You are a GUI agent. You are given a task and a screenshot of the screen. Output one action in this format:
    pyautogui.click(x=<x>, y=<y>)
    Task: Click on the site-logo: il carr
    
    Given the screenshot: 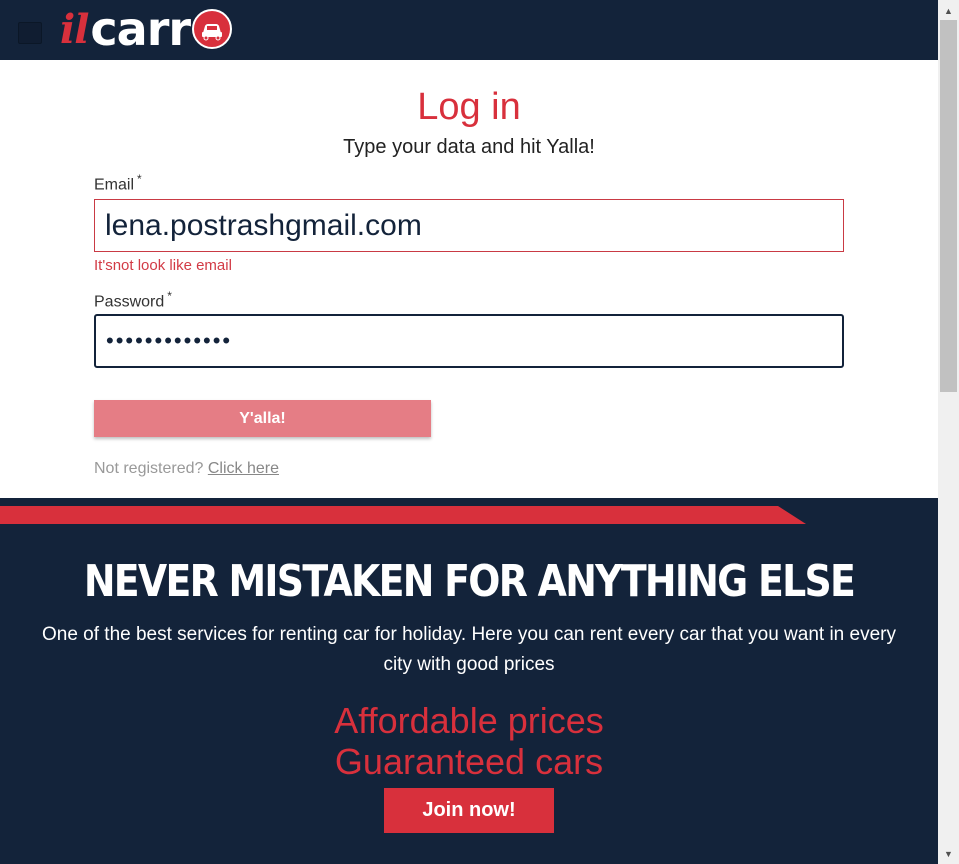 What is the action you would take?
    pyautogui.click(x=146, y=29)
    